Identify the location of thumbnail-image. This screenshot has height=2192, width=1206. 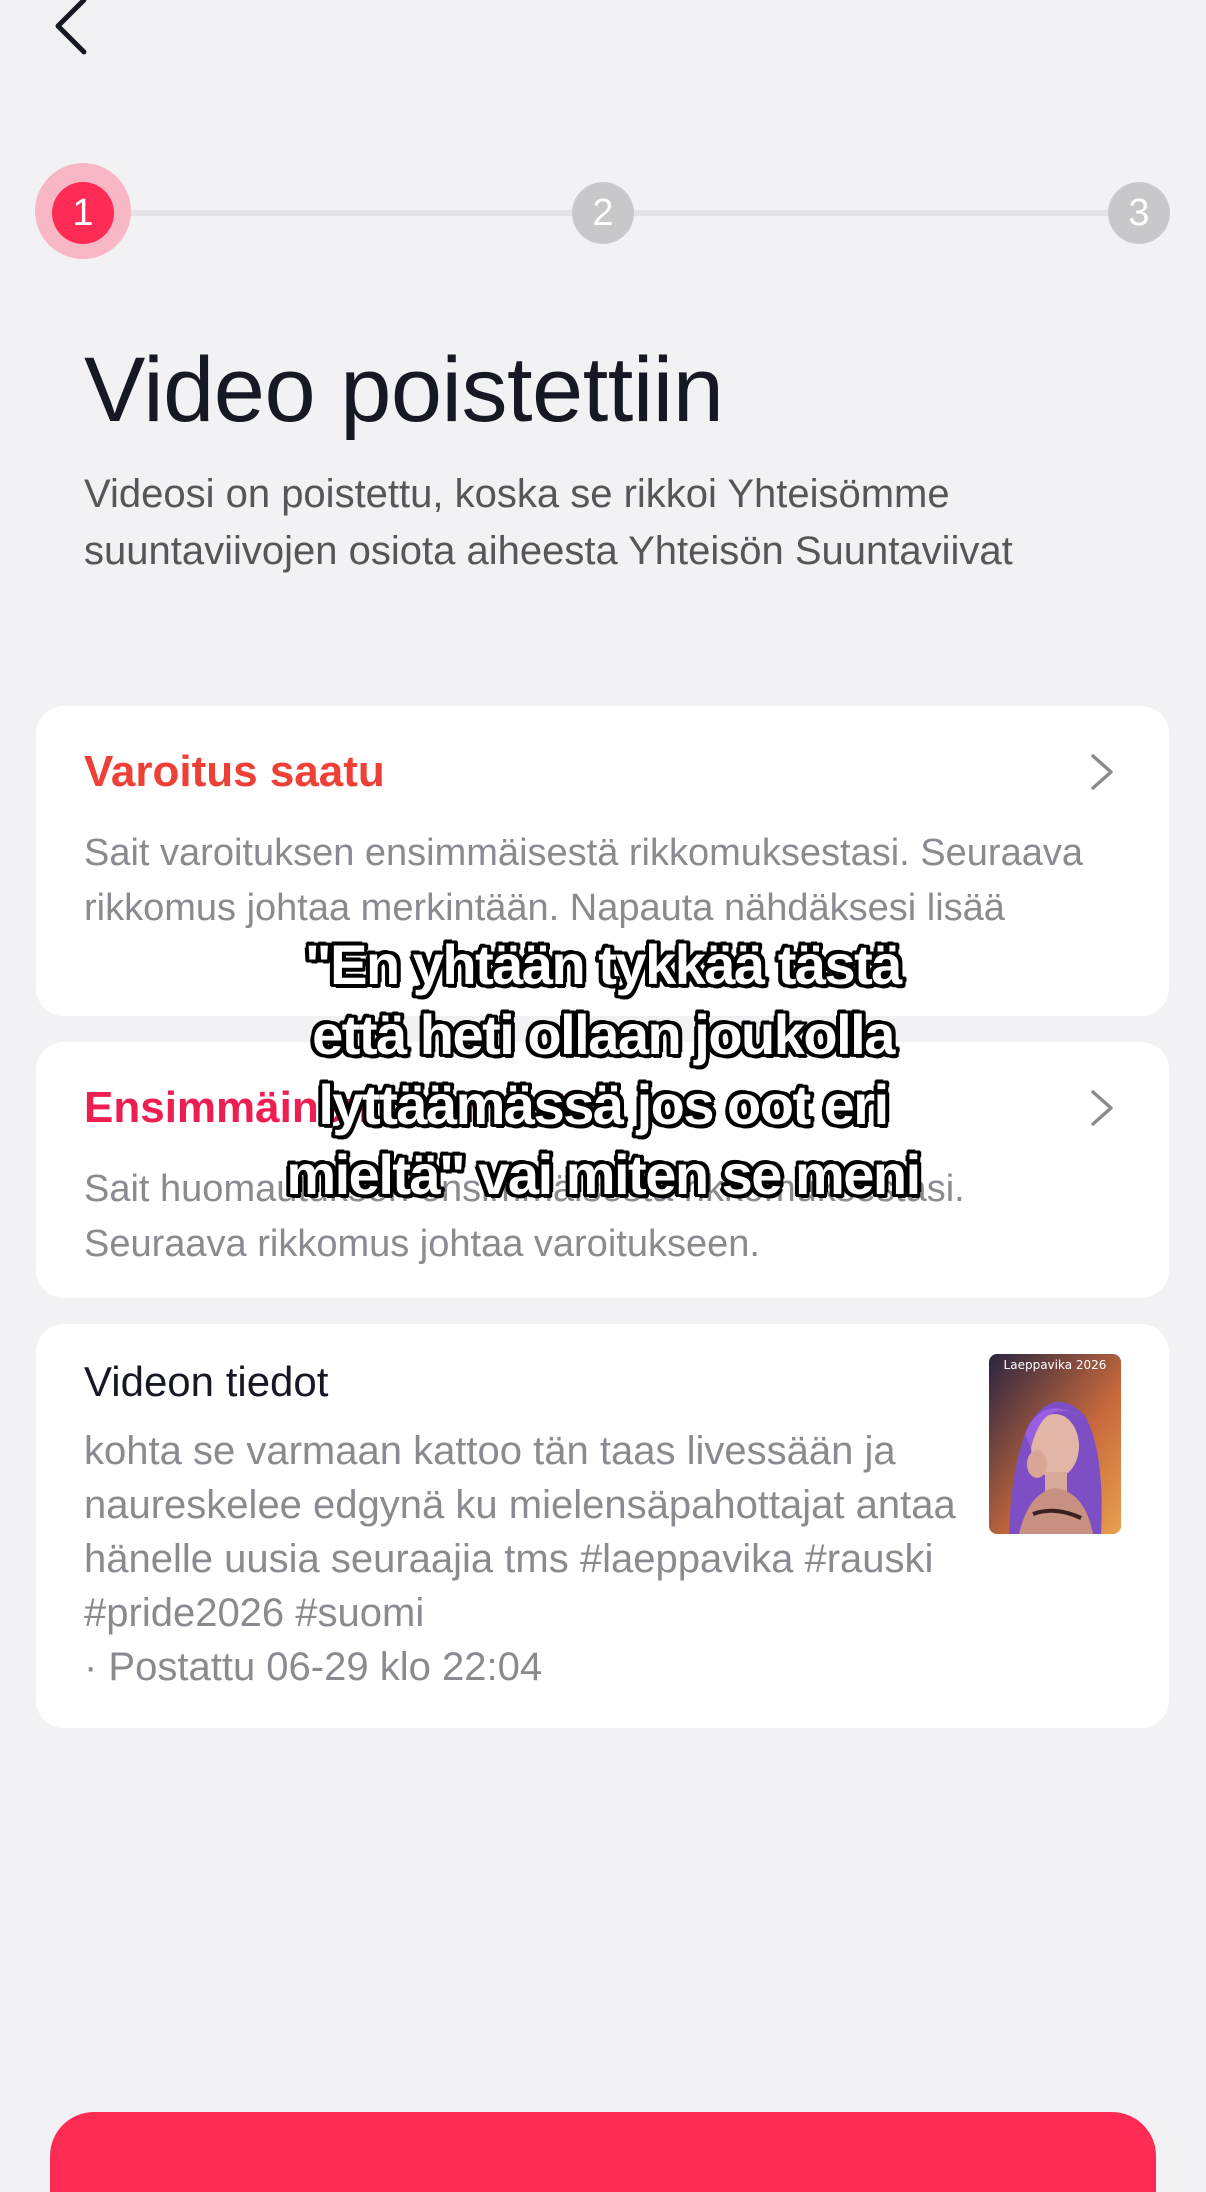
(1055, 1444).